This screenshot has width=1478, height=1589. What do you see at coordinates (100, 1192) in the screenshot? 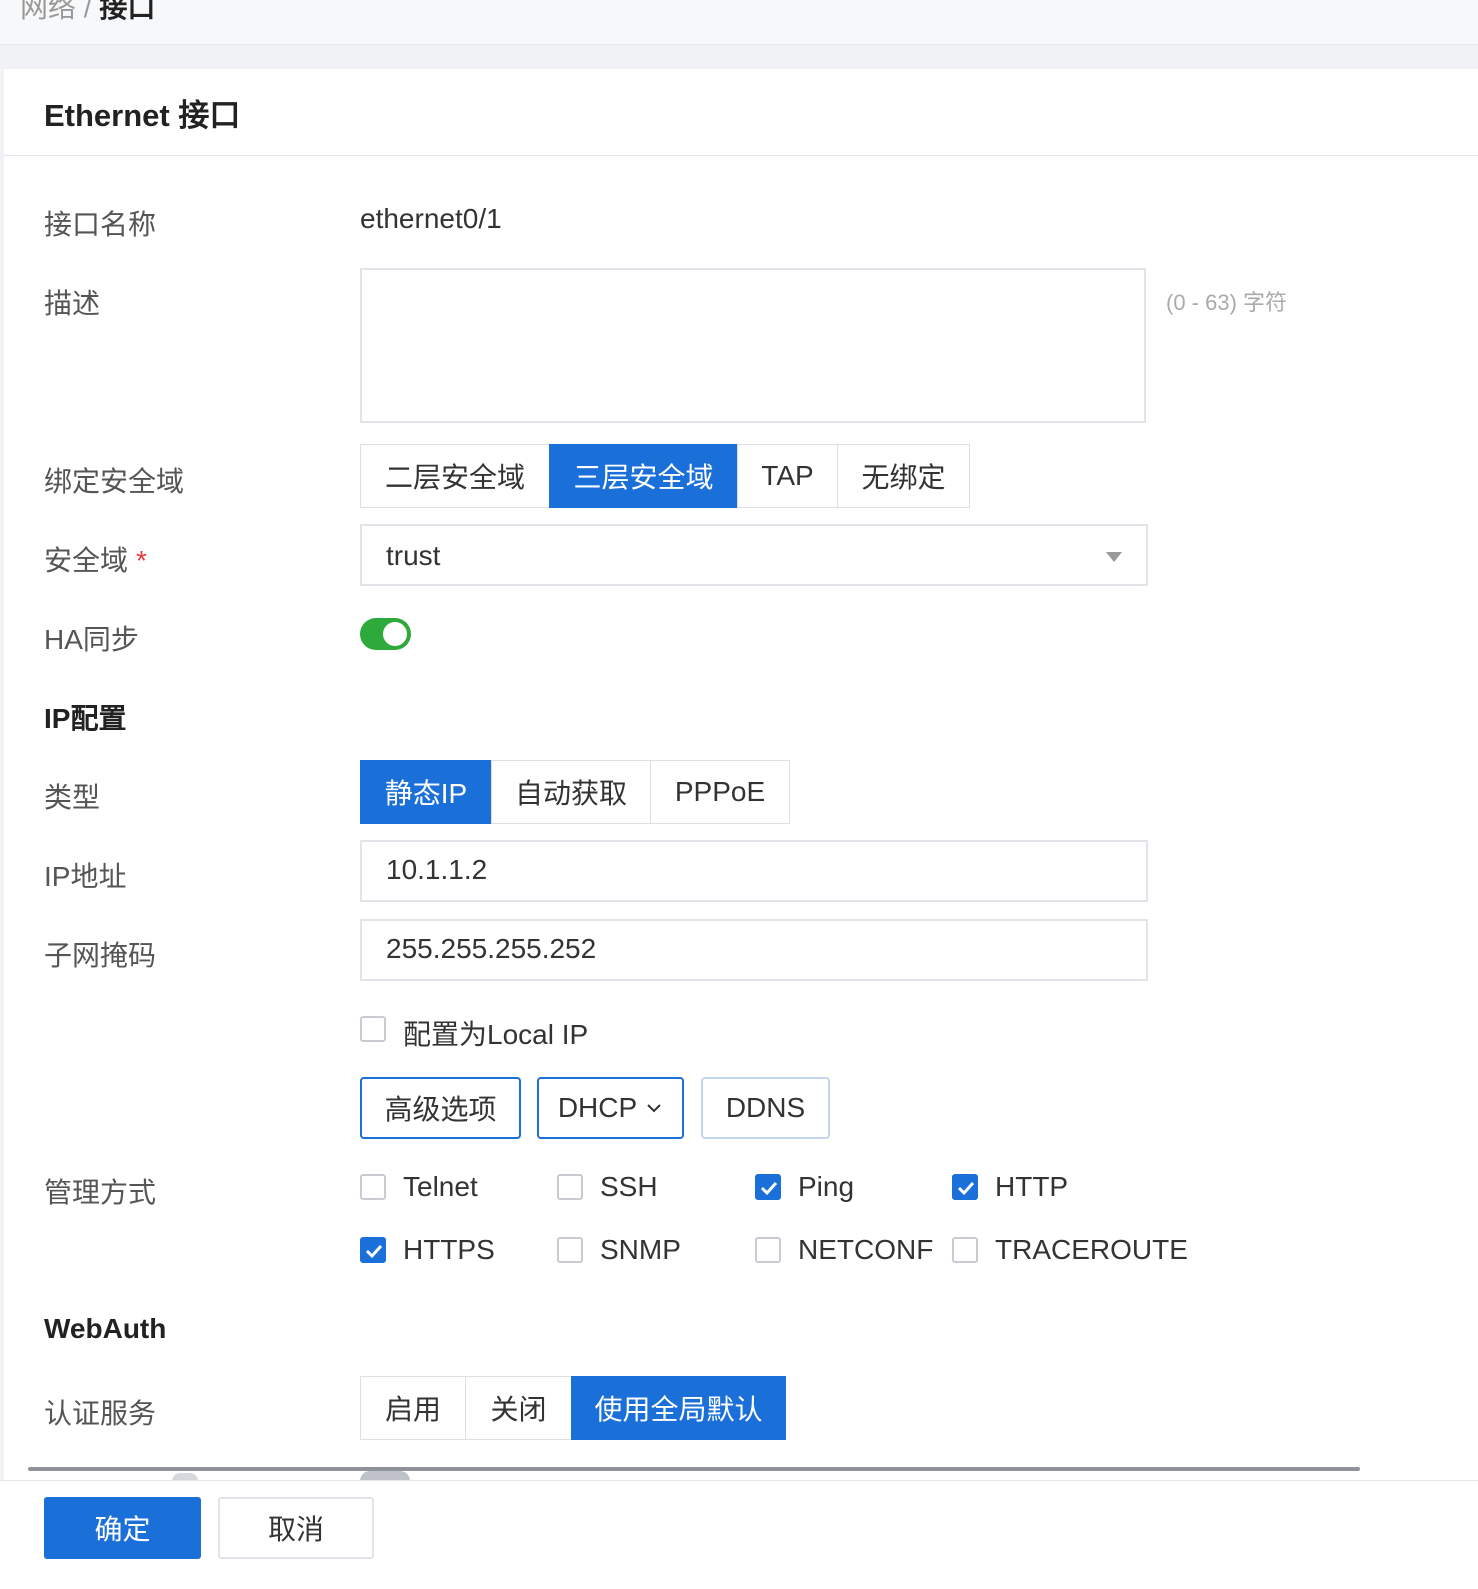
I see `management-label: 管理方式` at bounding box center [100, 1192].